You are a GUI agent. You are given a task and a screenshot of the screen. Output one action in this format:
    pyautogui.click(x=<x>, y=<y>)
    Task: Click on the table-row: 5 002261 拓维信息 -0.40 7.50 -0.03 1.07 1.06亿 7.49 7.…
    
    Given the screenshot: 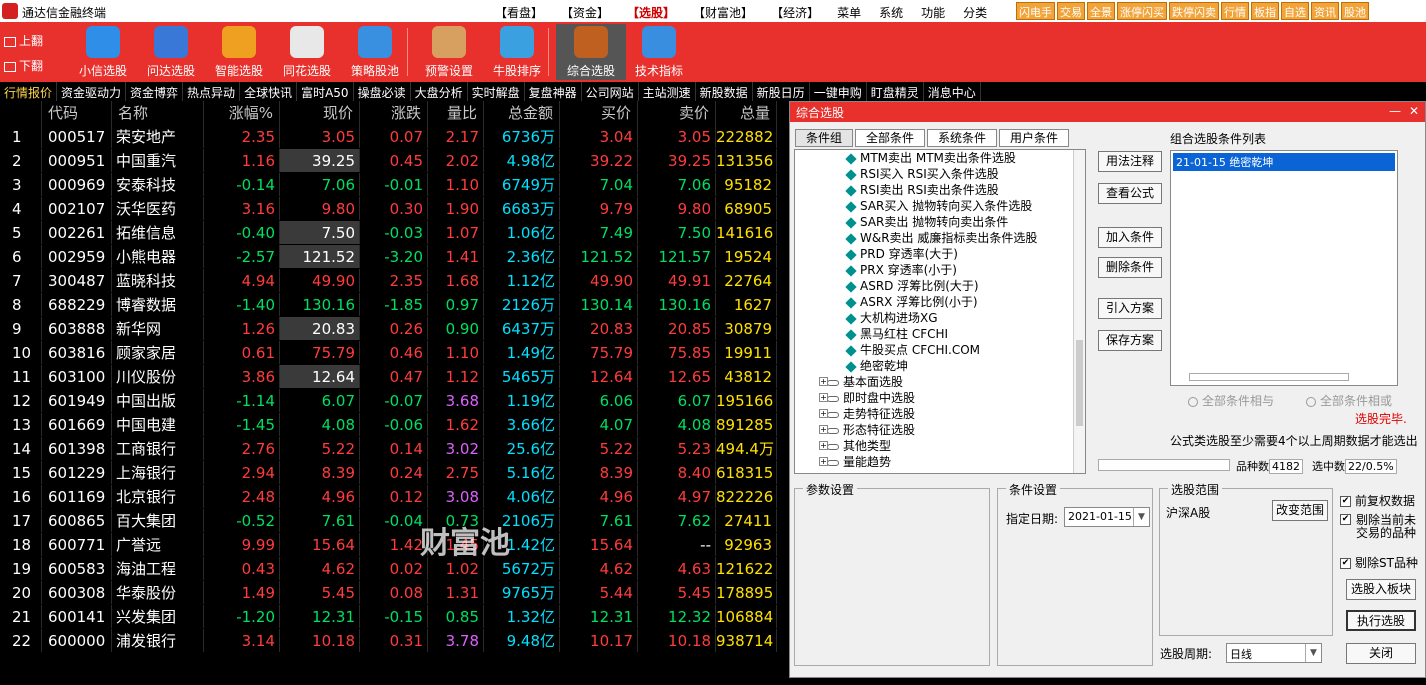 What is the action you would take?
    pyautogui.click(x=388, y=233)
    